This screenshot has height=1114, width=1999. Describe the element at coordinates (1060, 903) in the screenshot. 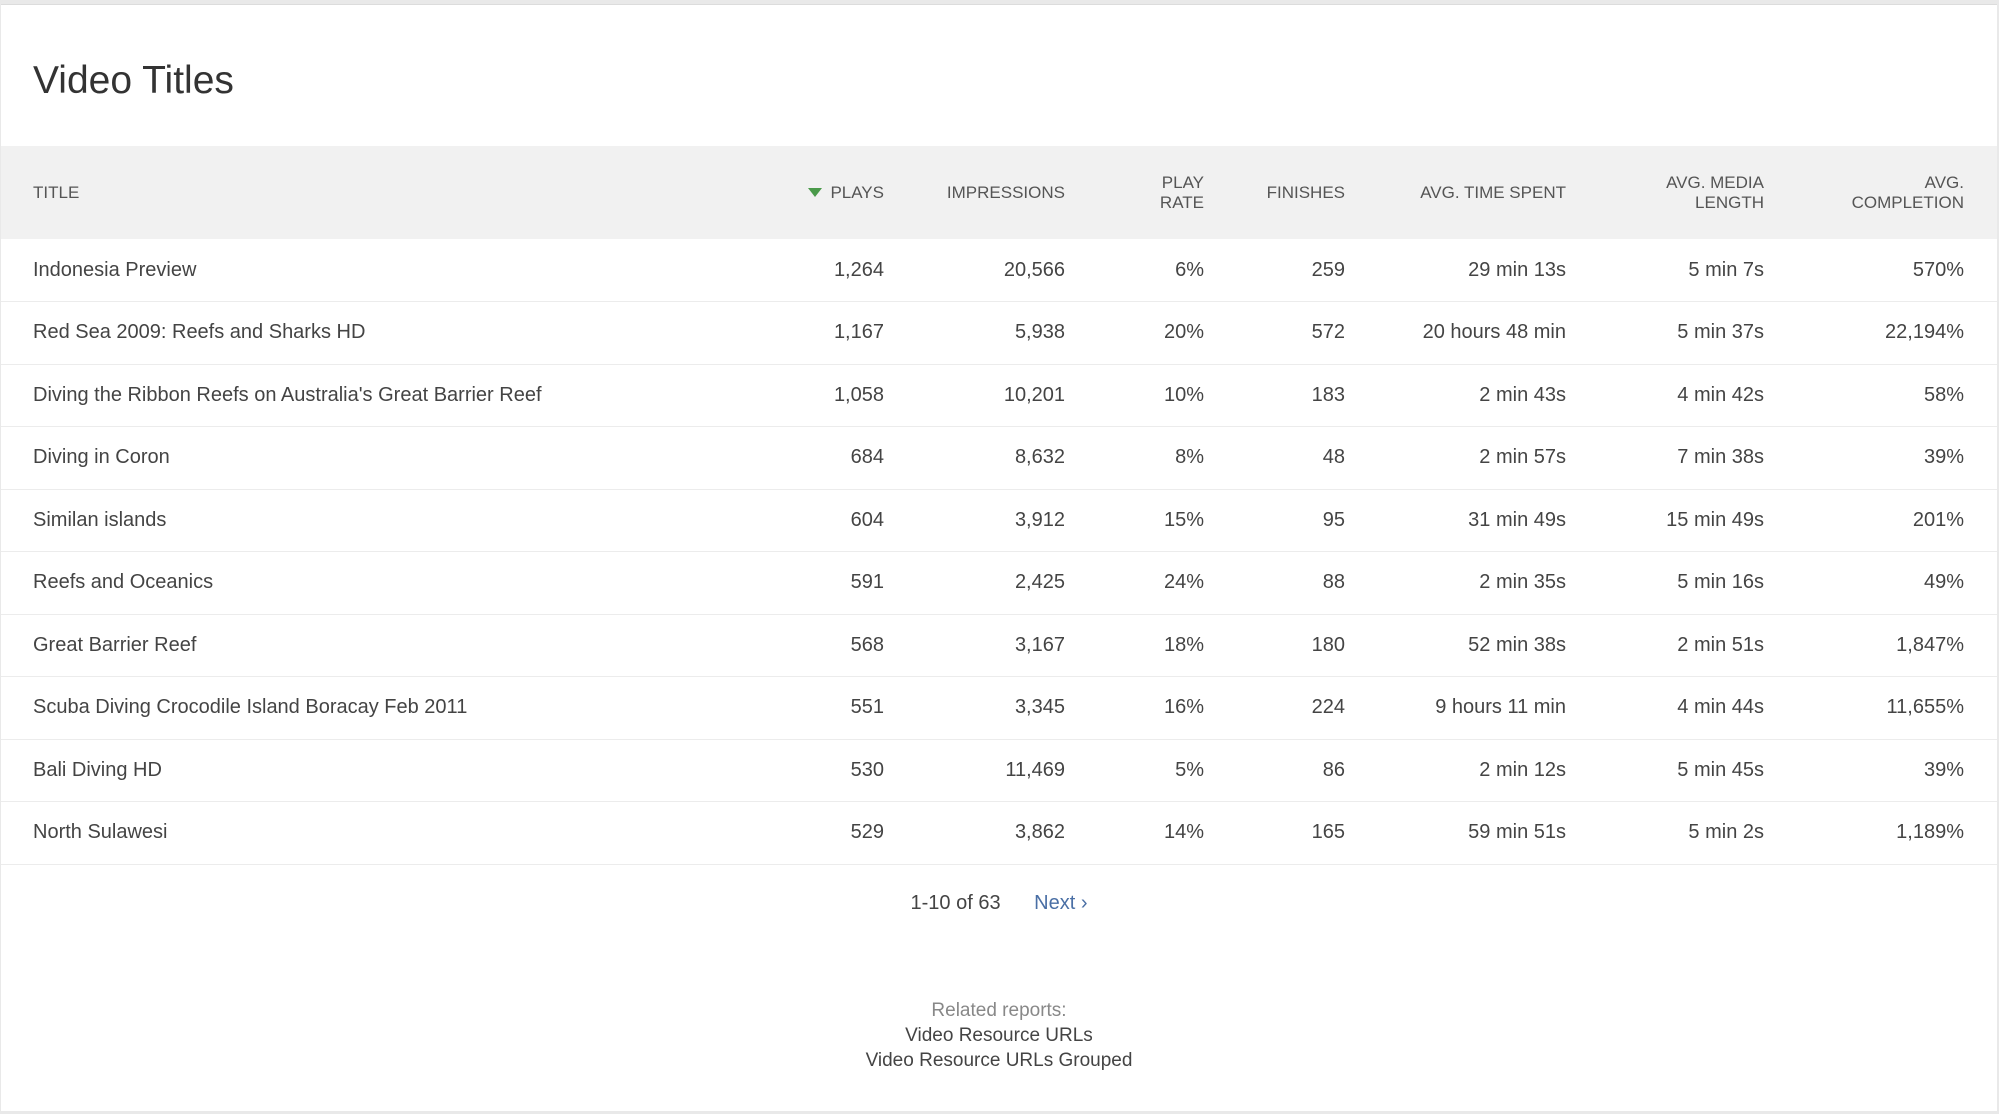

I see `next-page-link: Next ›` at that location.